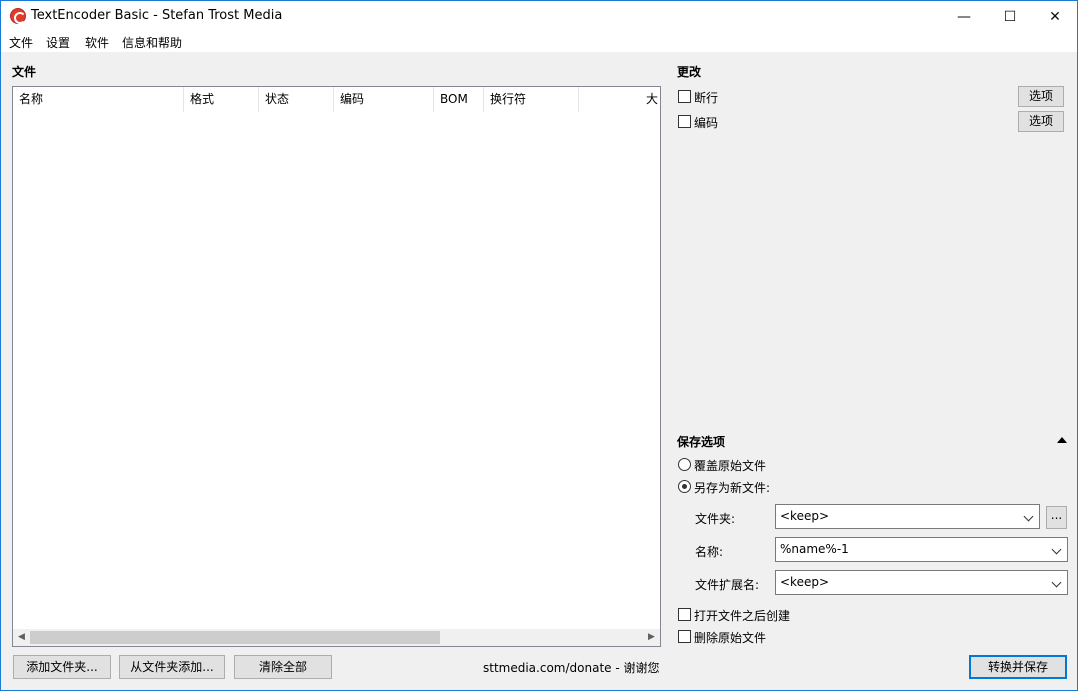  What do you see at coordinates (706, 98) in the screenshot?
I see `linebreak-label: 断行` at bounding box center [706, 98].